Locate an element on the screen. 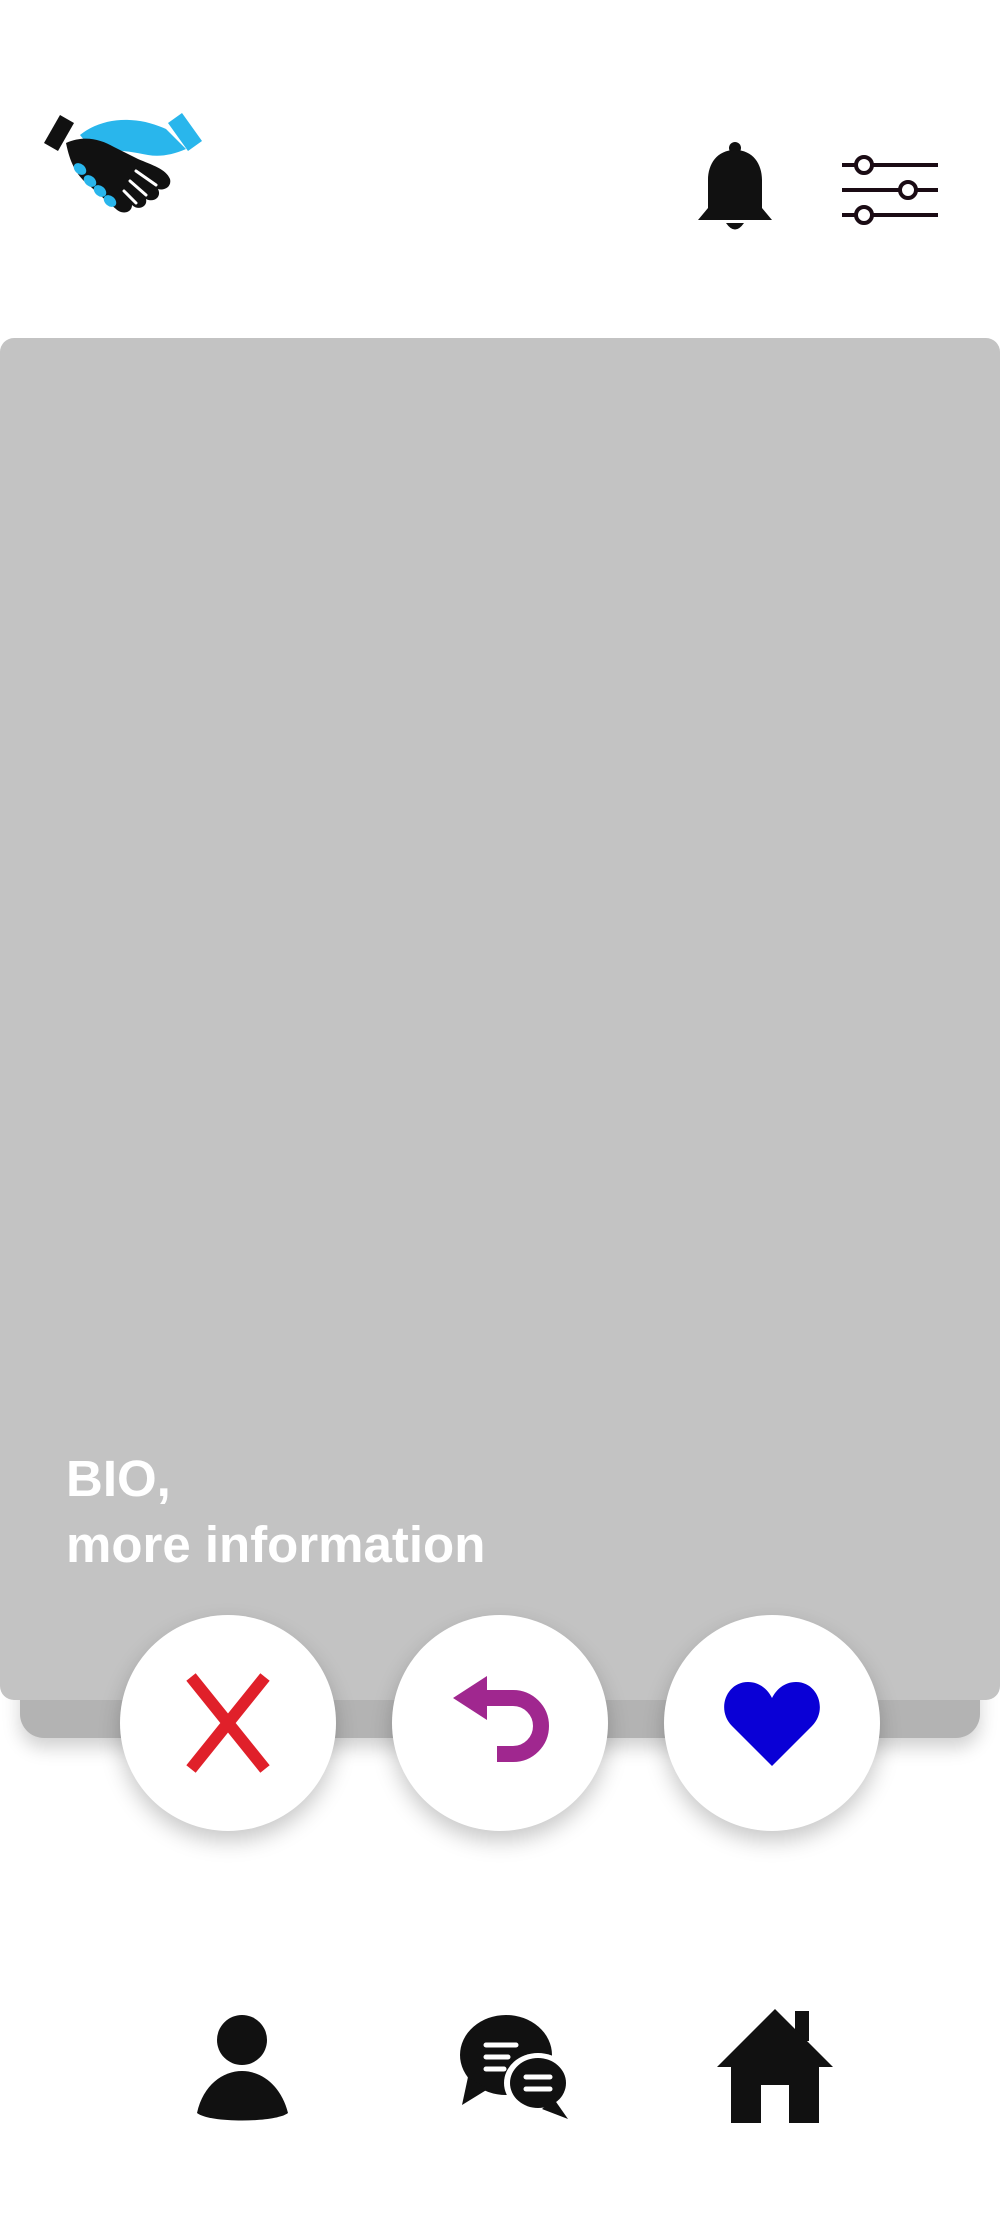  x-icon is located at coordinates (228, 1723).